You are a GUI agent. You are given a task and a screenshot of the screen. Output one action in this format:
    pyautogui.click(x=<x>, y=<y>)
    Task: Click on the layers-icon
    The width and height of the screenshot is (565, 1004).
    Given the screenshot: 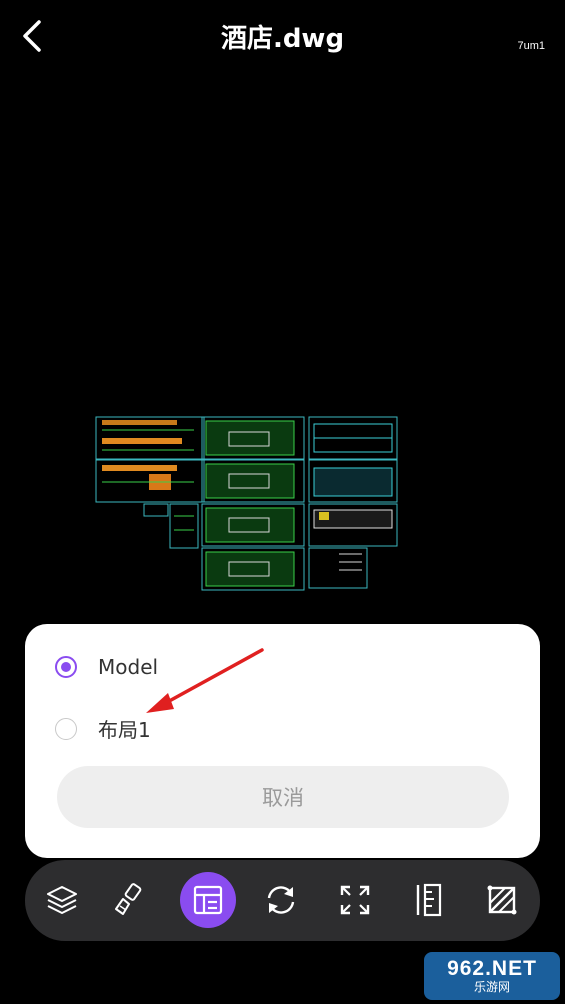 What is the action you would take?
    pyautogui.click(x=62, y=900)
    